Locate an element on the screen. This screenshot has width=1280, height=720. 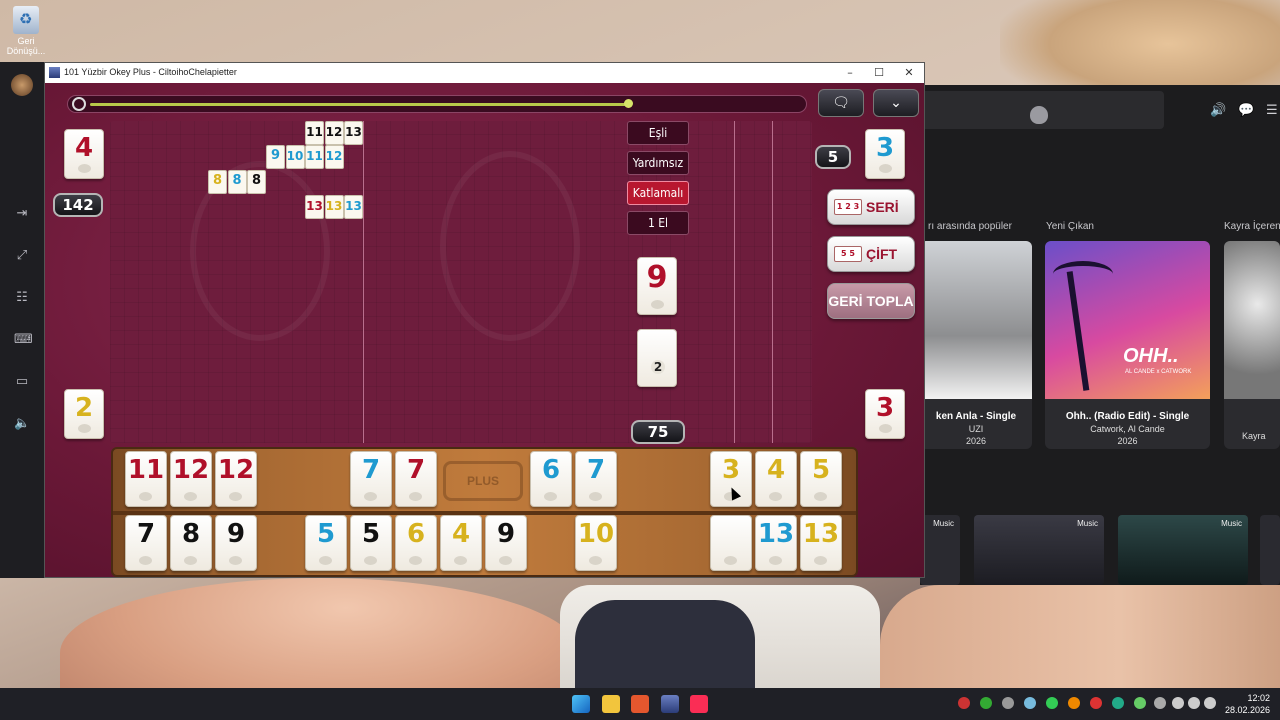
rack-tile-value: 12 is located at coordinates (191, 470).